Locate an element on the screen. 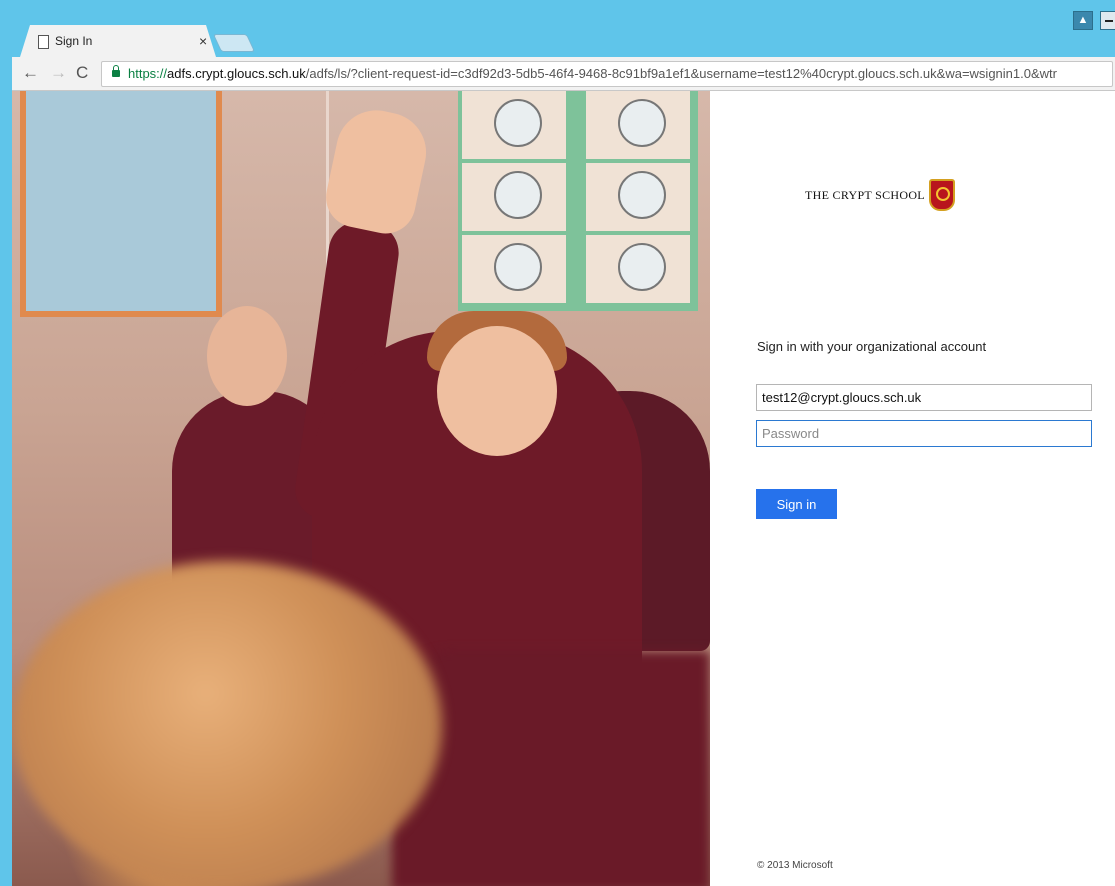 Image resolution: width=1115 pixels, height=886 pixels. foreground-blazer is located at coordinates (551, 768).